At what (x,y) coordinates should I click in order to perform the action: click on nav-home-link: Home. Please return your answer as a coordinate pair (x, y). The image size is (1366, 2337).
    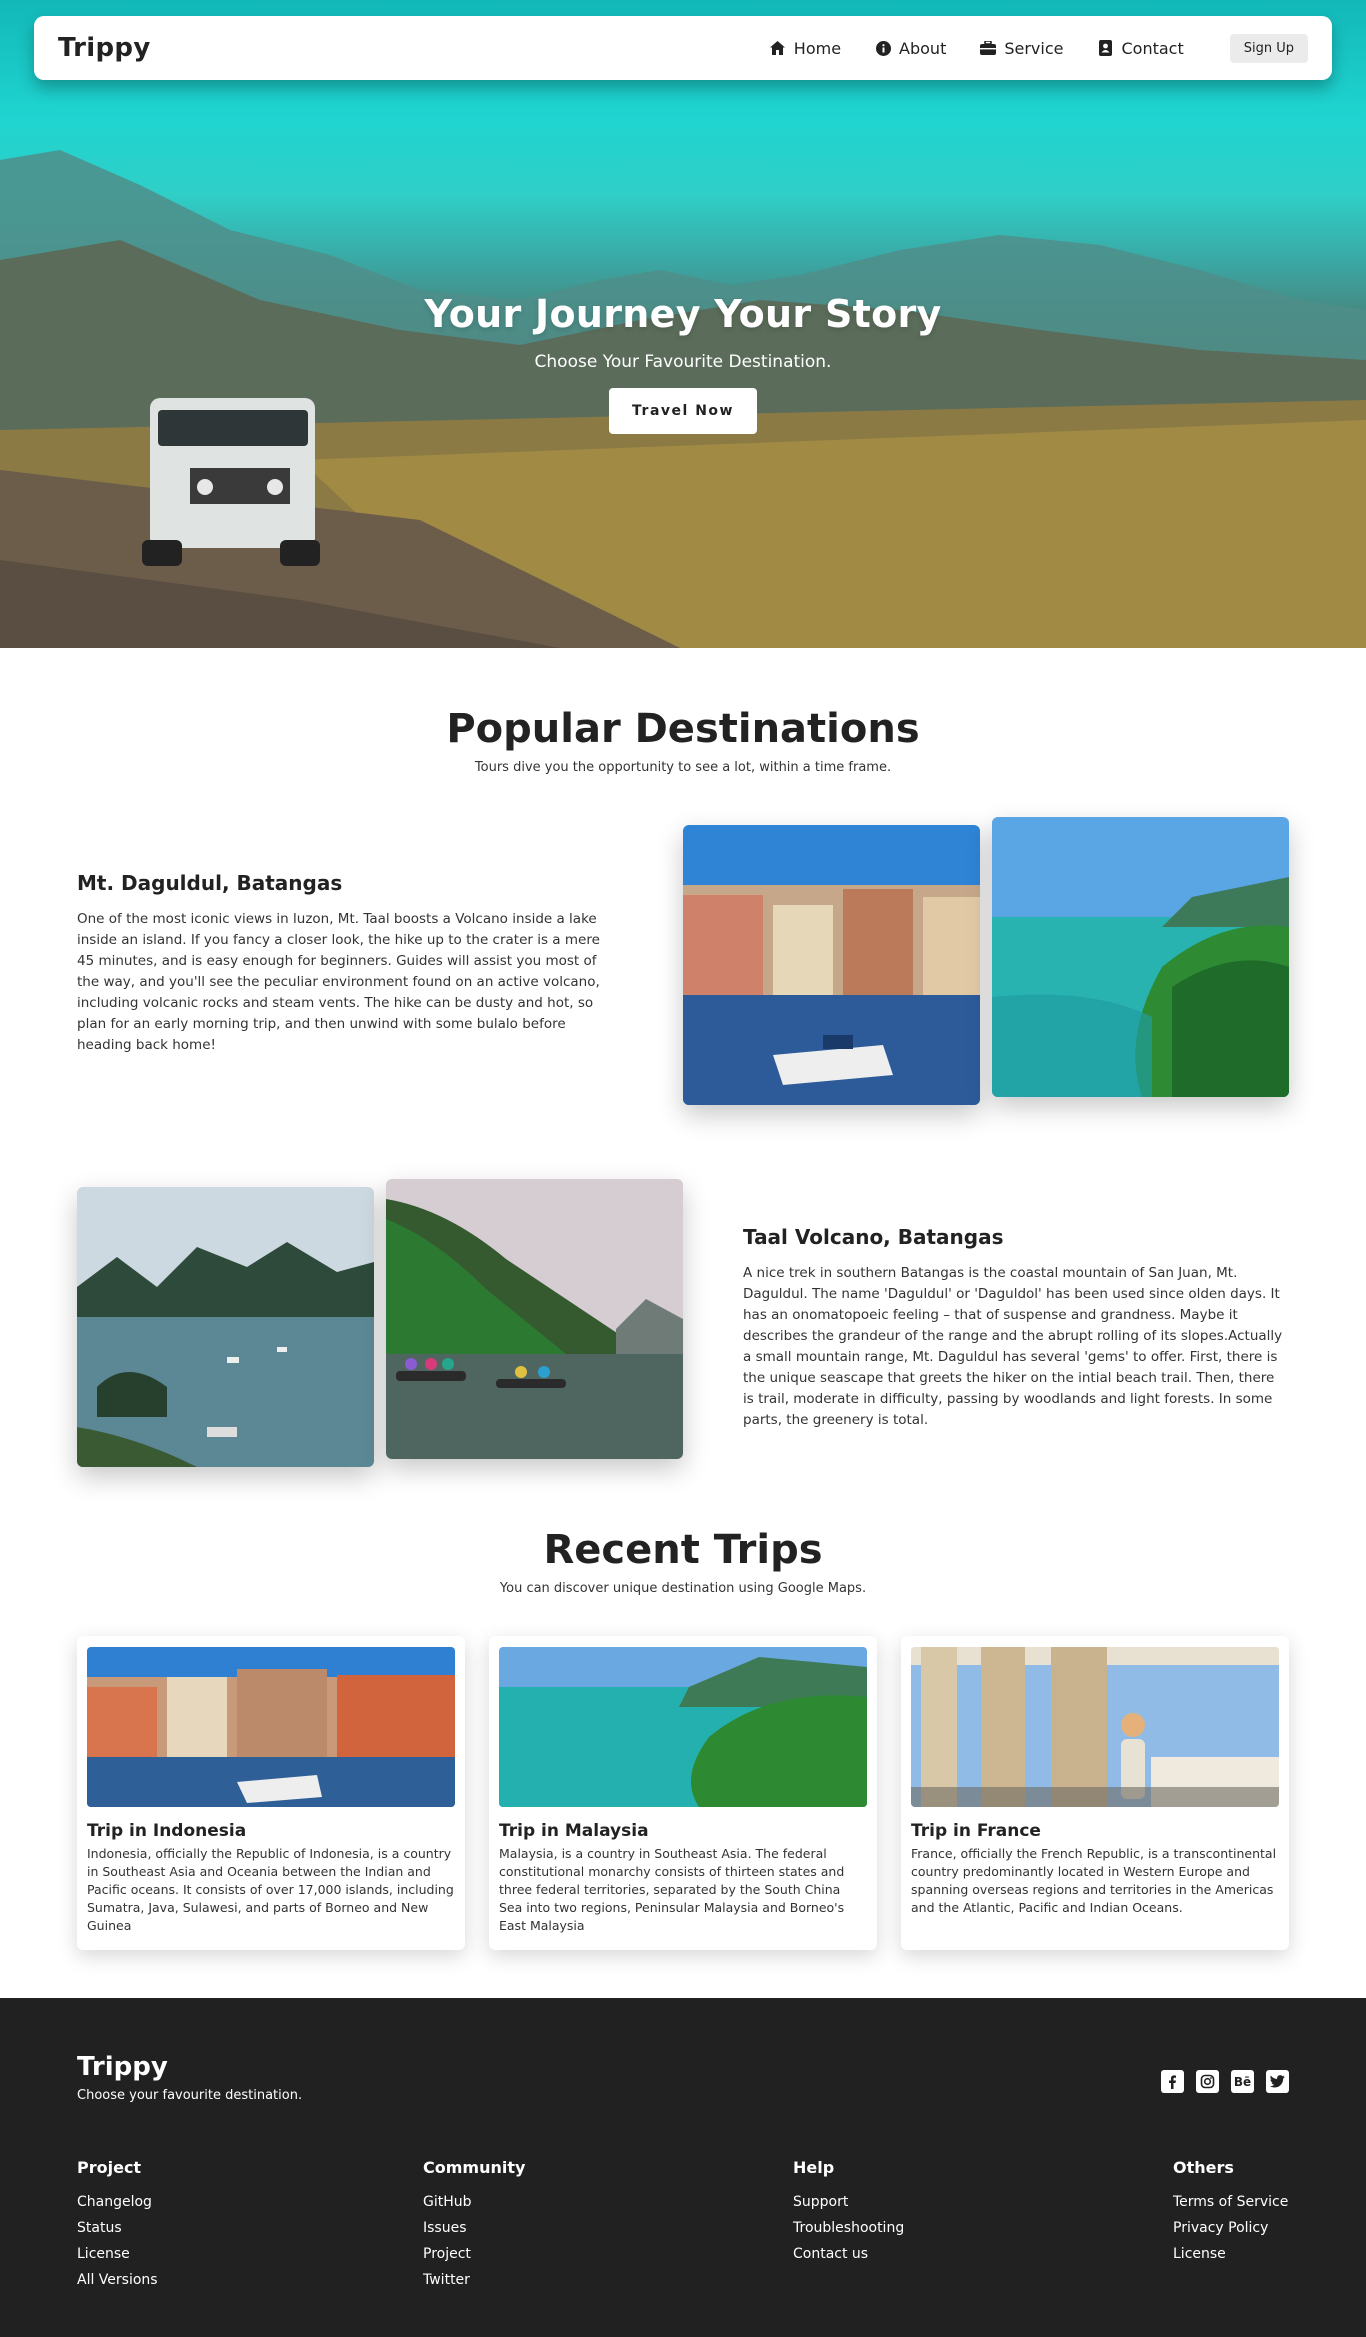
    Looking at the image, I should click on (805, 48).